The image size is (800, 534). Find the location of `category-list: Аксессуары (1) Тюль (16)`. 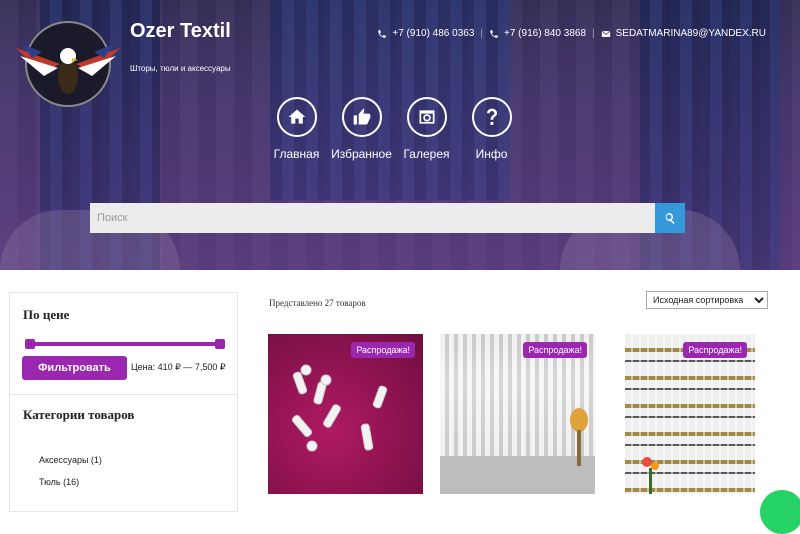

category-list: Аксессуары (1) Тюль (16) is located at coordinates (70, 477).